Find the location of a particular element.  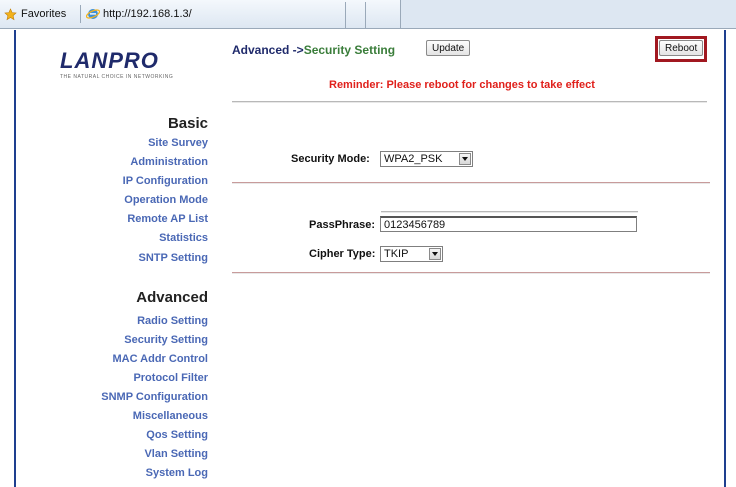

breadcrumb: Advanced ->Security Setting is located at coordinates (313, 50).